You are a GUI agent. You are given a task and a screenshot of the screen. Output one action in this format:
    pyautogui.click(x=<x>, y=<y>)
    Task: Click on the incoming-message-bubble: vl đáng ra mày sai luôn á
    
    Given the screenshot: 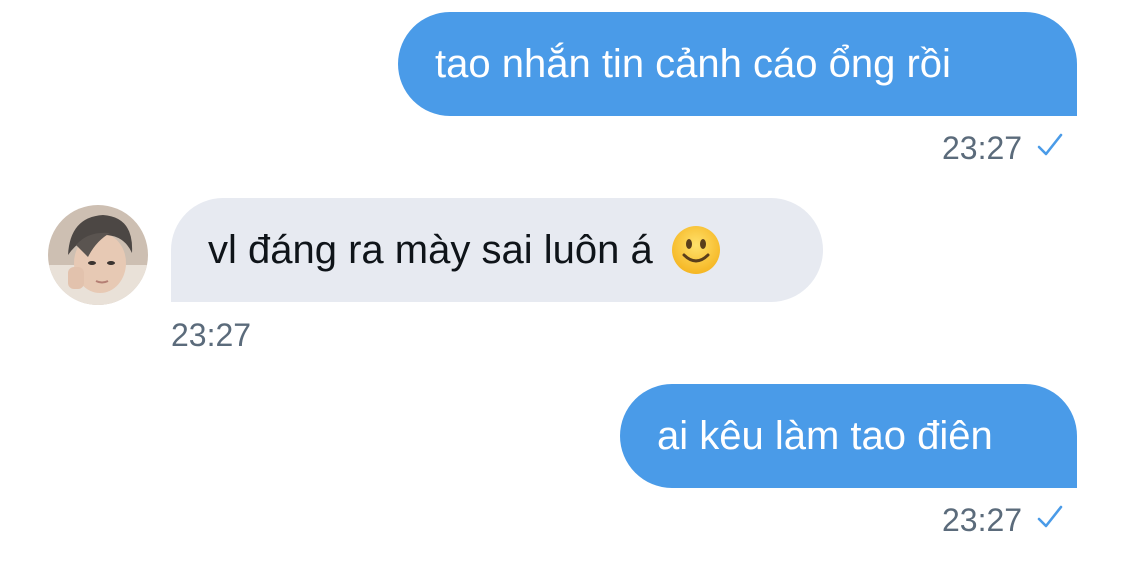 What is the action you would take?
    pyautogui.click(x=497, y=250)
    